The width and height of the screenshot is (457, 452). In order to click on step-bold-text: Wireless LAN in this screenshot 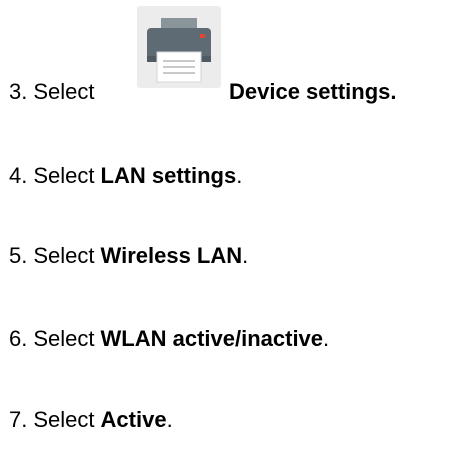, I will do `click(171, 255)`.